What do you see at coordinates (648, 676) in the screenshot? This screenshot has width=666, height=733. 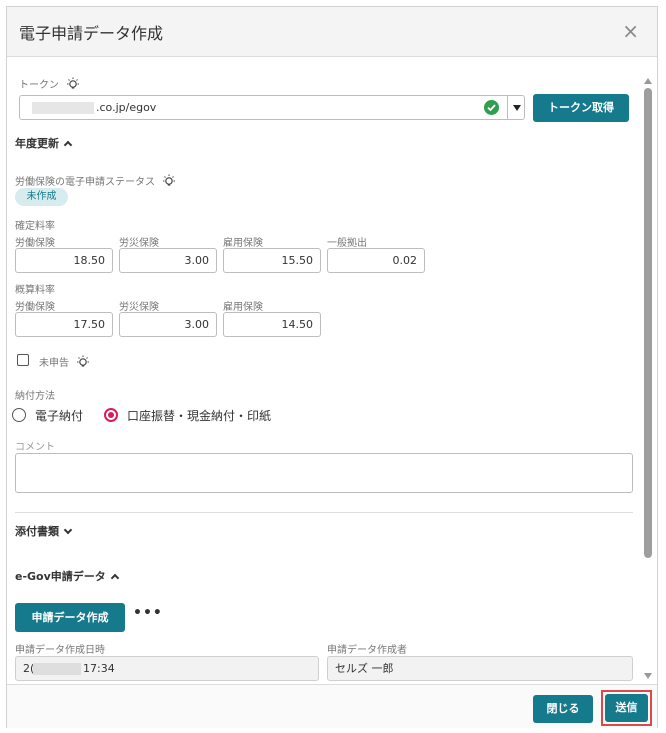 I see `scroll-down-icon` at bounding box center [648, 676].